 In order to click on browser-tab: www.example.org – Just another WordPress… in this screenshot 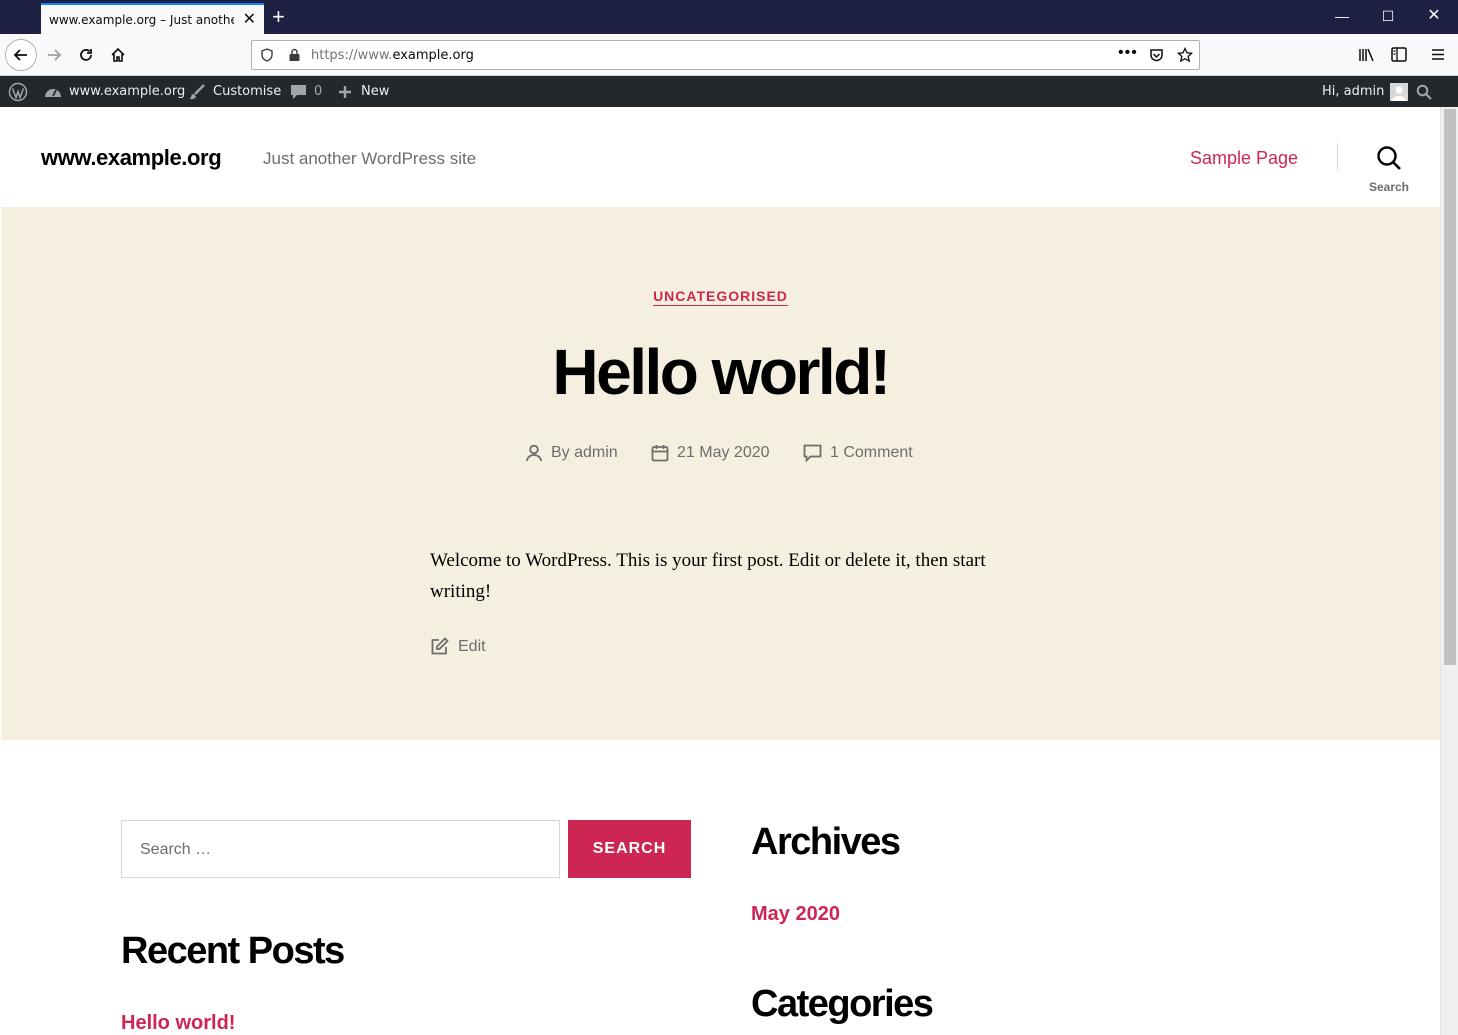, I will do `click(152, 18)`.